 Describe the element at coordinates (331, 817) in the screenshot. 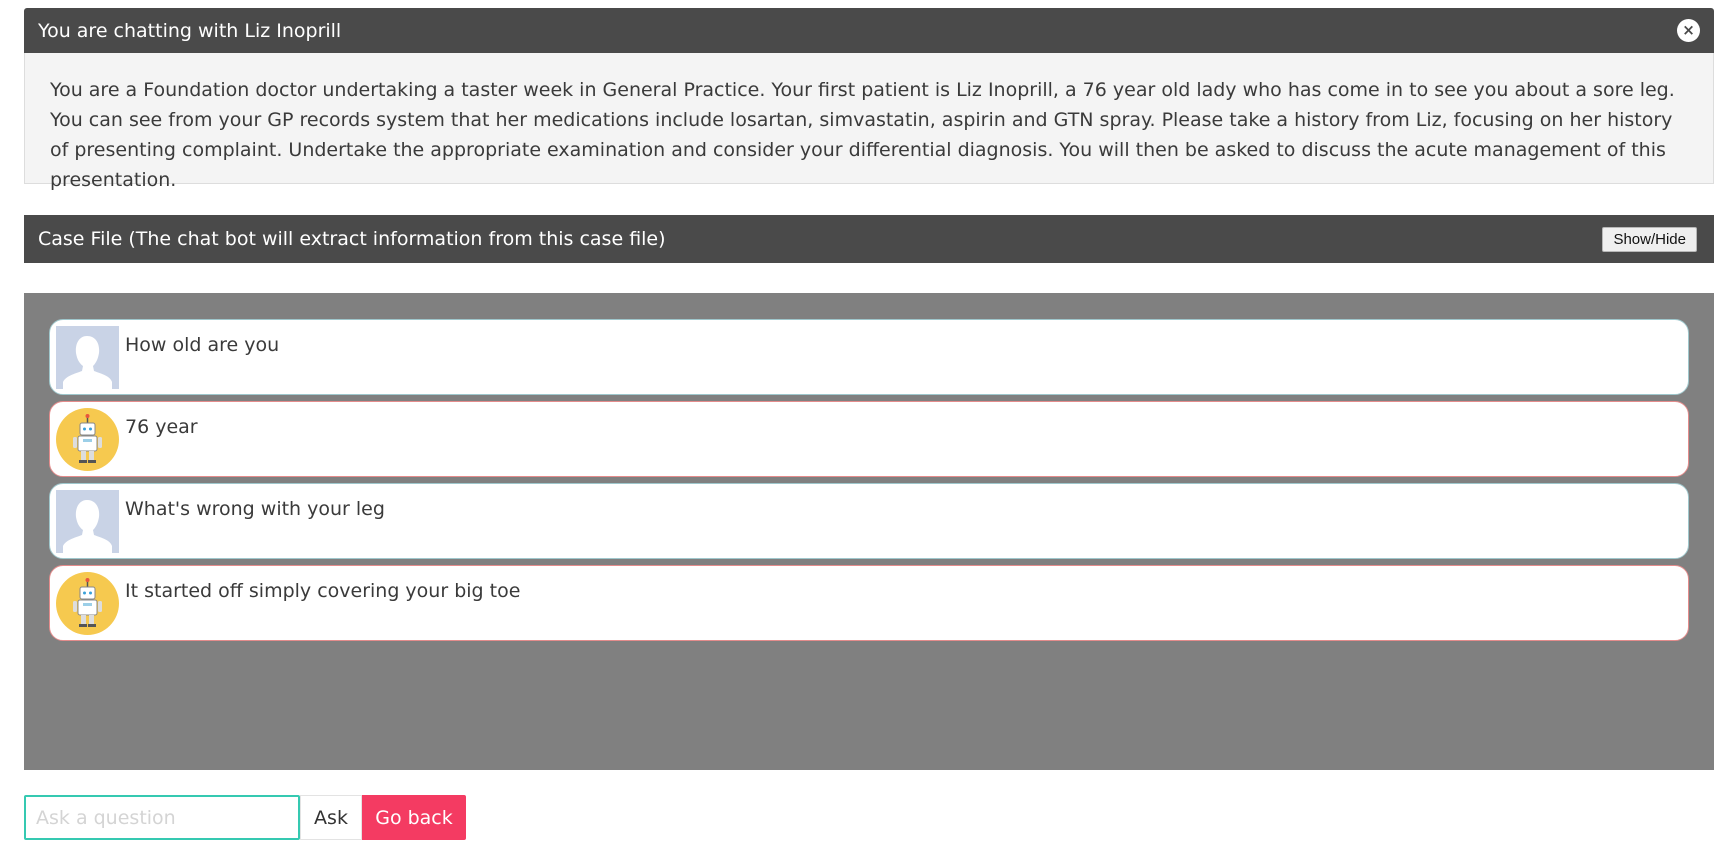

I see `ask-button: Ask` at that location.